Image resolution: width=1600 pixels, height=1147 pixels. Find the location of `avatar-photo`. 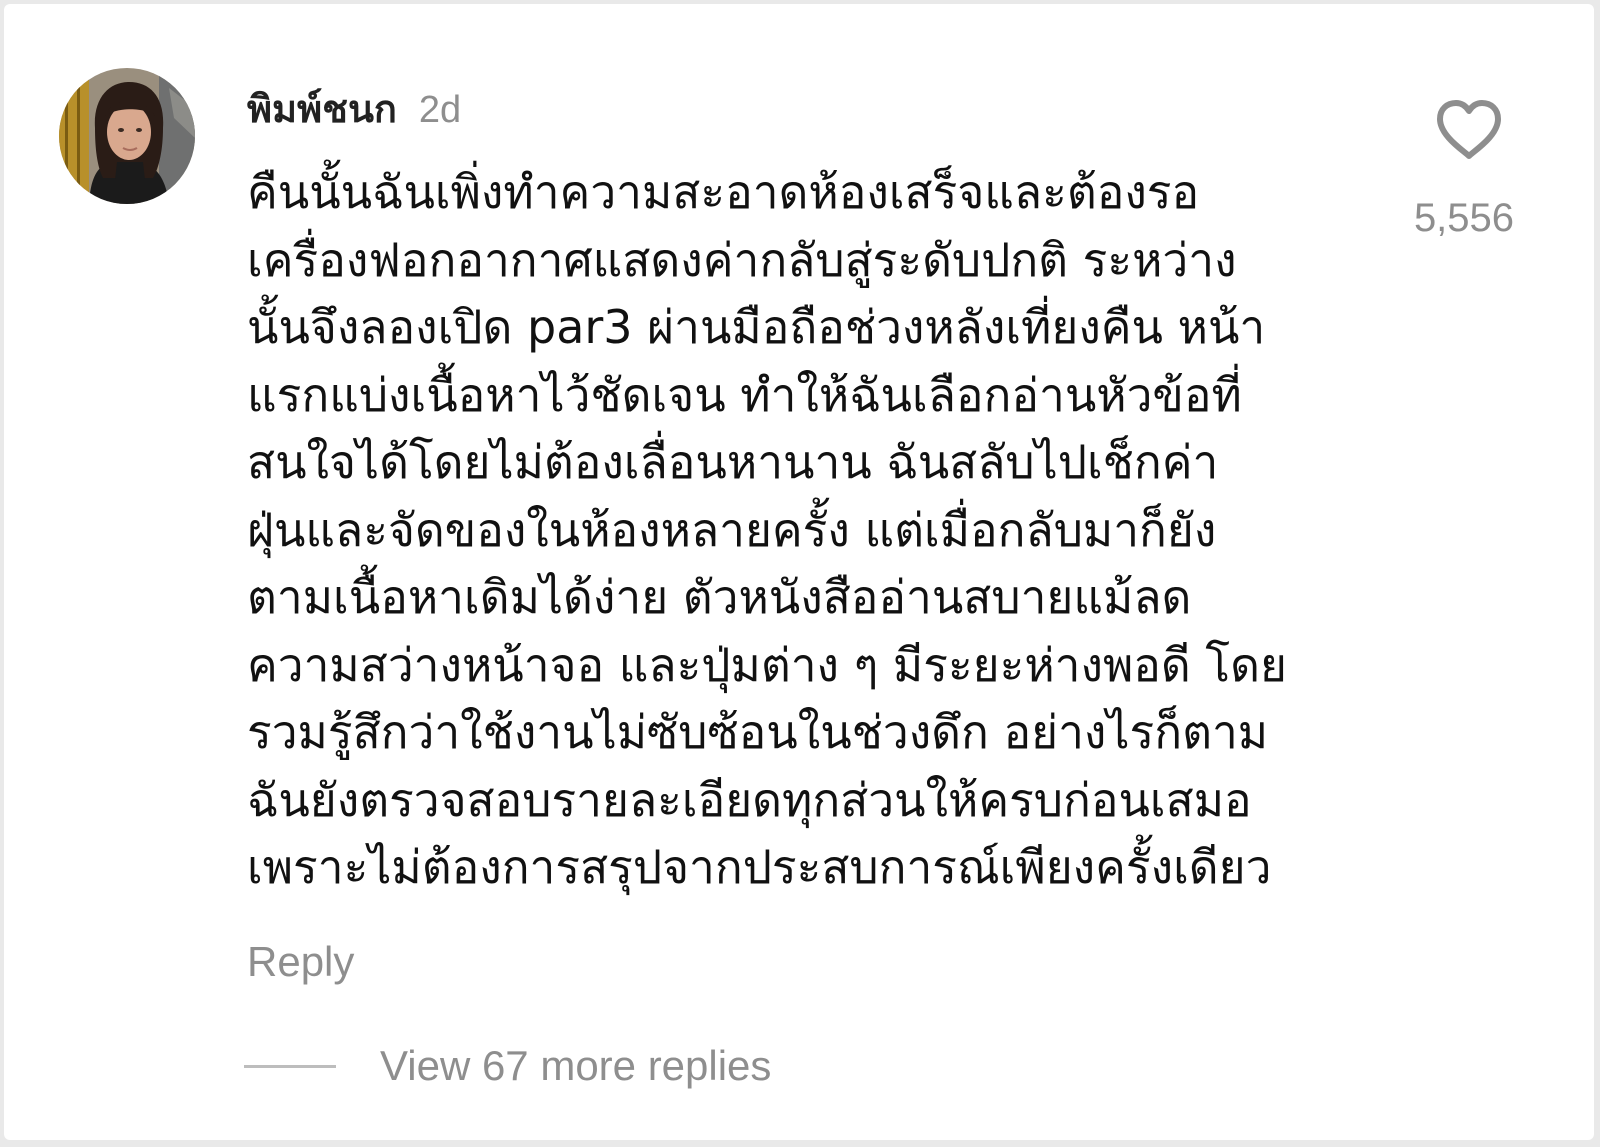

avatar-photo is located at coordinates (127, 136).